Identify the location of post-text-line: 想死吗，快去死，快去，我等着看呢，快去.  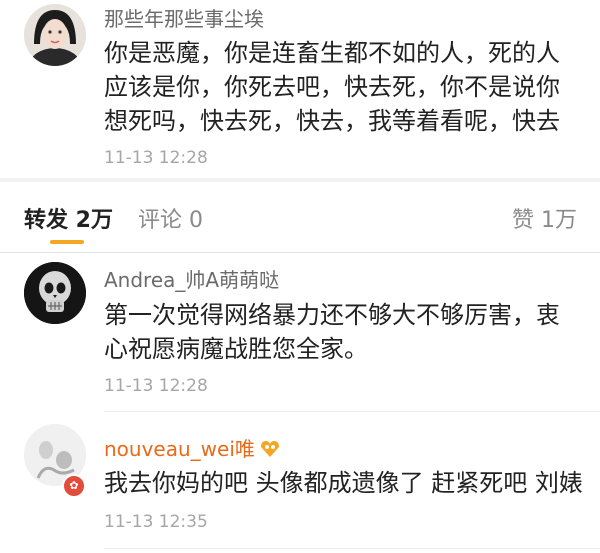
(332, 121).